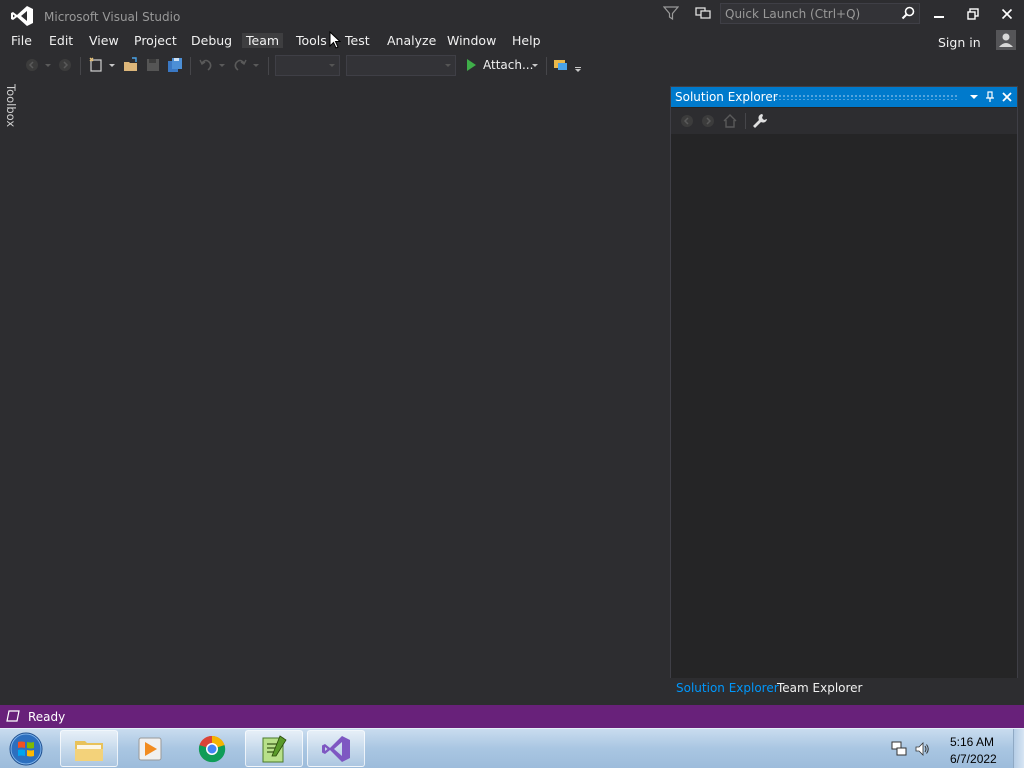 The width and height of the screenshot is (1024, 768). What do you see at coordinates (512, 716) in the screenshot?
I see `status-bar: Ready` at bounding box center [512, 716].